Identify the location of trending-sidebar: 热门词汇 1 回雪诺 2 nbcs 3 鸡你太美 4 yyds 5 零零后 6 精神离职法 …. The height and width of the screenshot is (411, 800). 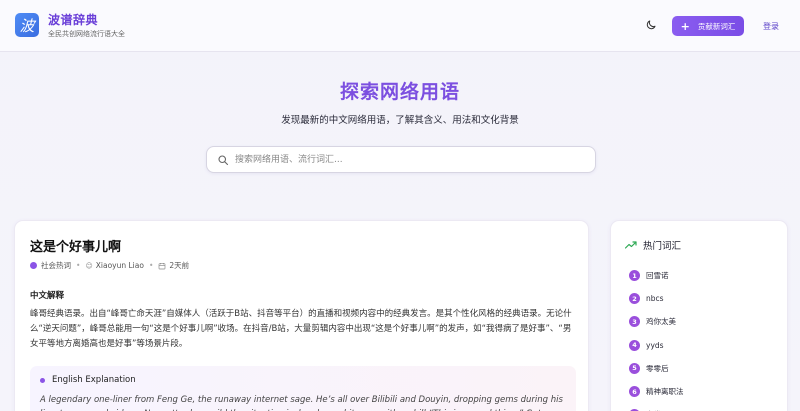
(699, 315).